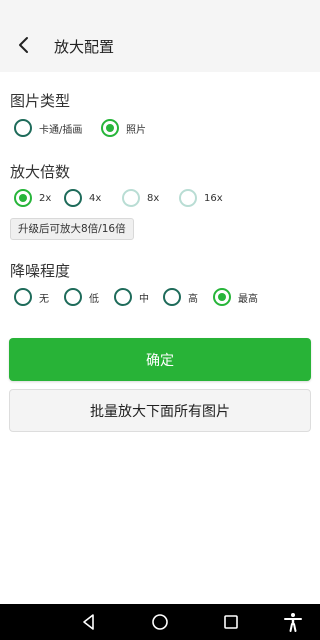  I want to click on image-type-option-cartoon: 卡通/插画, so click(48, 128).